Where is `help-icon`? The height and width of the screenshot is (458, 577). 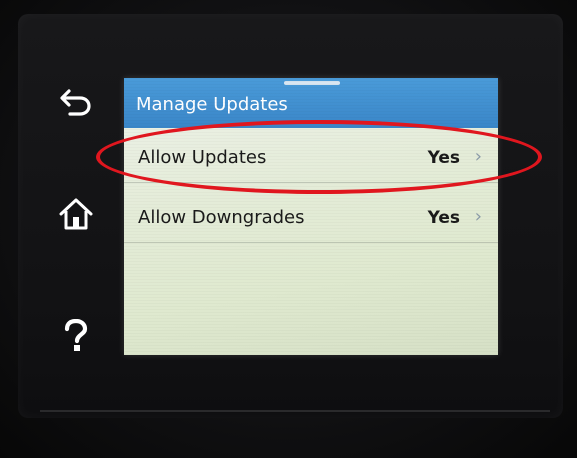 help-icon is located at coordinates (76, 336).